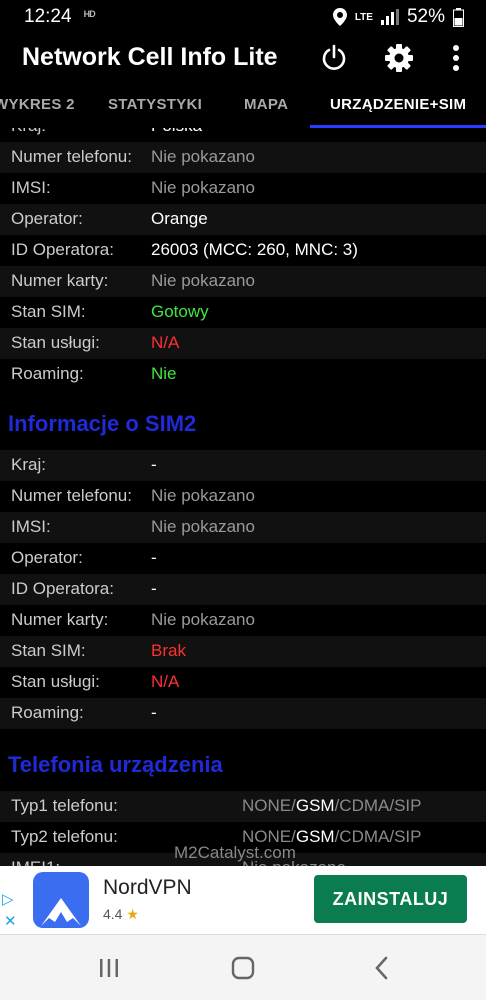  I want to click on location-icon, so click(339, 17).